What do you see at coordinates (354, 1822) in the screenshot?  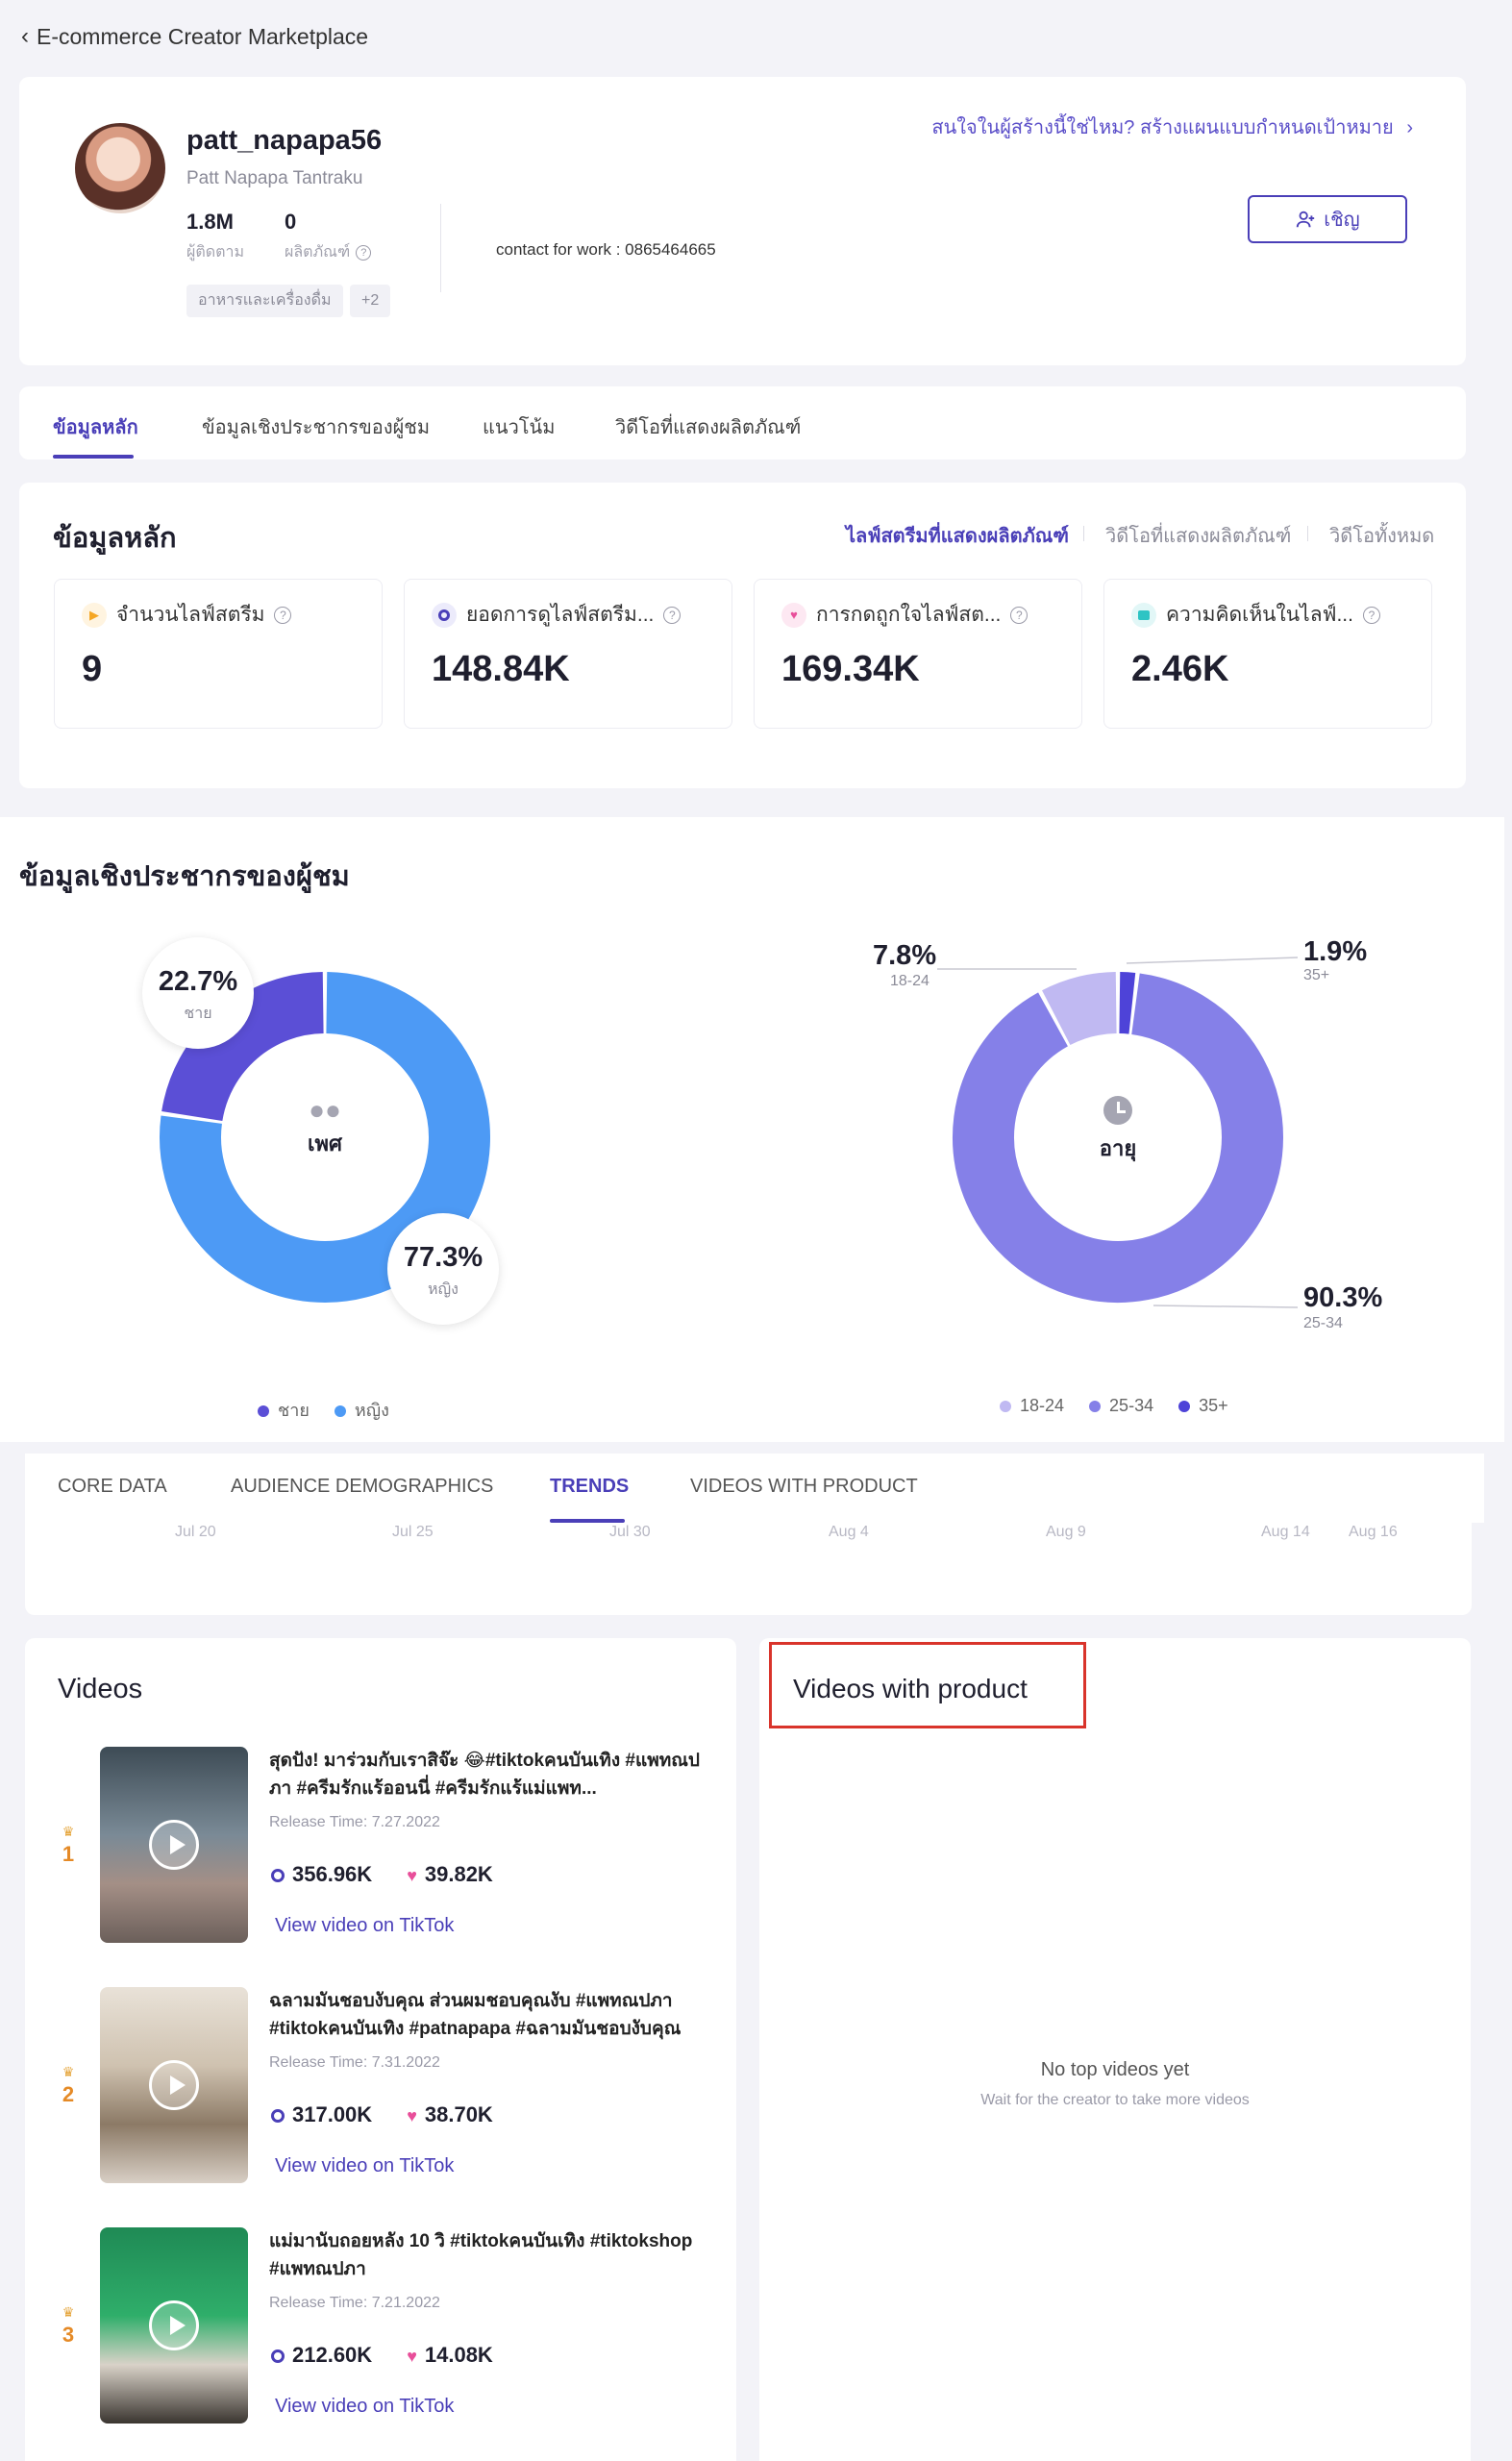 I see `release-time: Release Time: 7.27.2022` at bounding box center [354, 1822].